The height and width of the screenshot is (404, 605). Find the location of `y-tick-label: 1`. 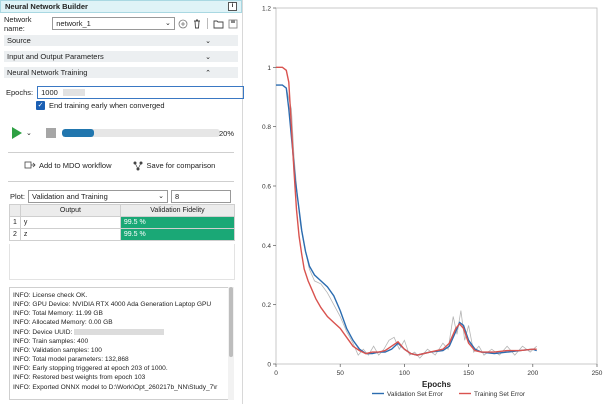

y-tick-label: 1 is located at coordinates (269, 68).